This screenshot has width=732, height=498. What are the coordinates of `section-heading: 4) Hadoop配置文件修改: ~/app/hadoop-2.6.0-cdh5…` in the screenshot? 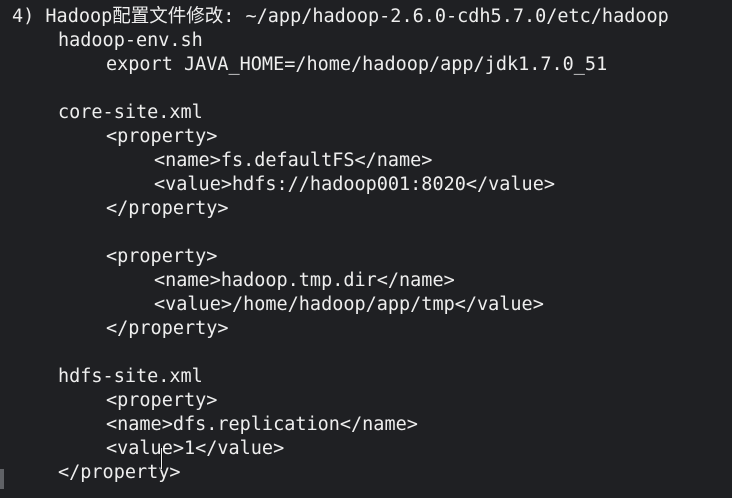 It's located at (340, 16).